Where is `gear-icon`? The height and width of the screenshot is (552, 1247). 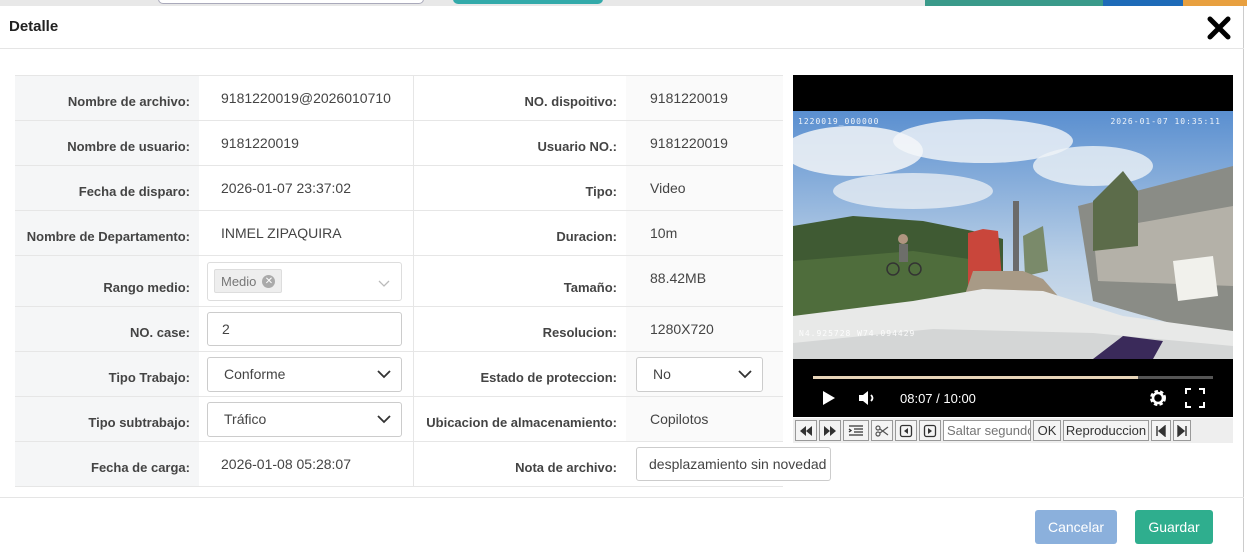 gear-icon is located at coordinates (1158, 398).